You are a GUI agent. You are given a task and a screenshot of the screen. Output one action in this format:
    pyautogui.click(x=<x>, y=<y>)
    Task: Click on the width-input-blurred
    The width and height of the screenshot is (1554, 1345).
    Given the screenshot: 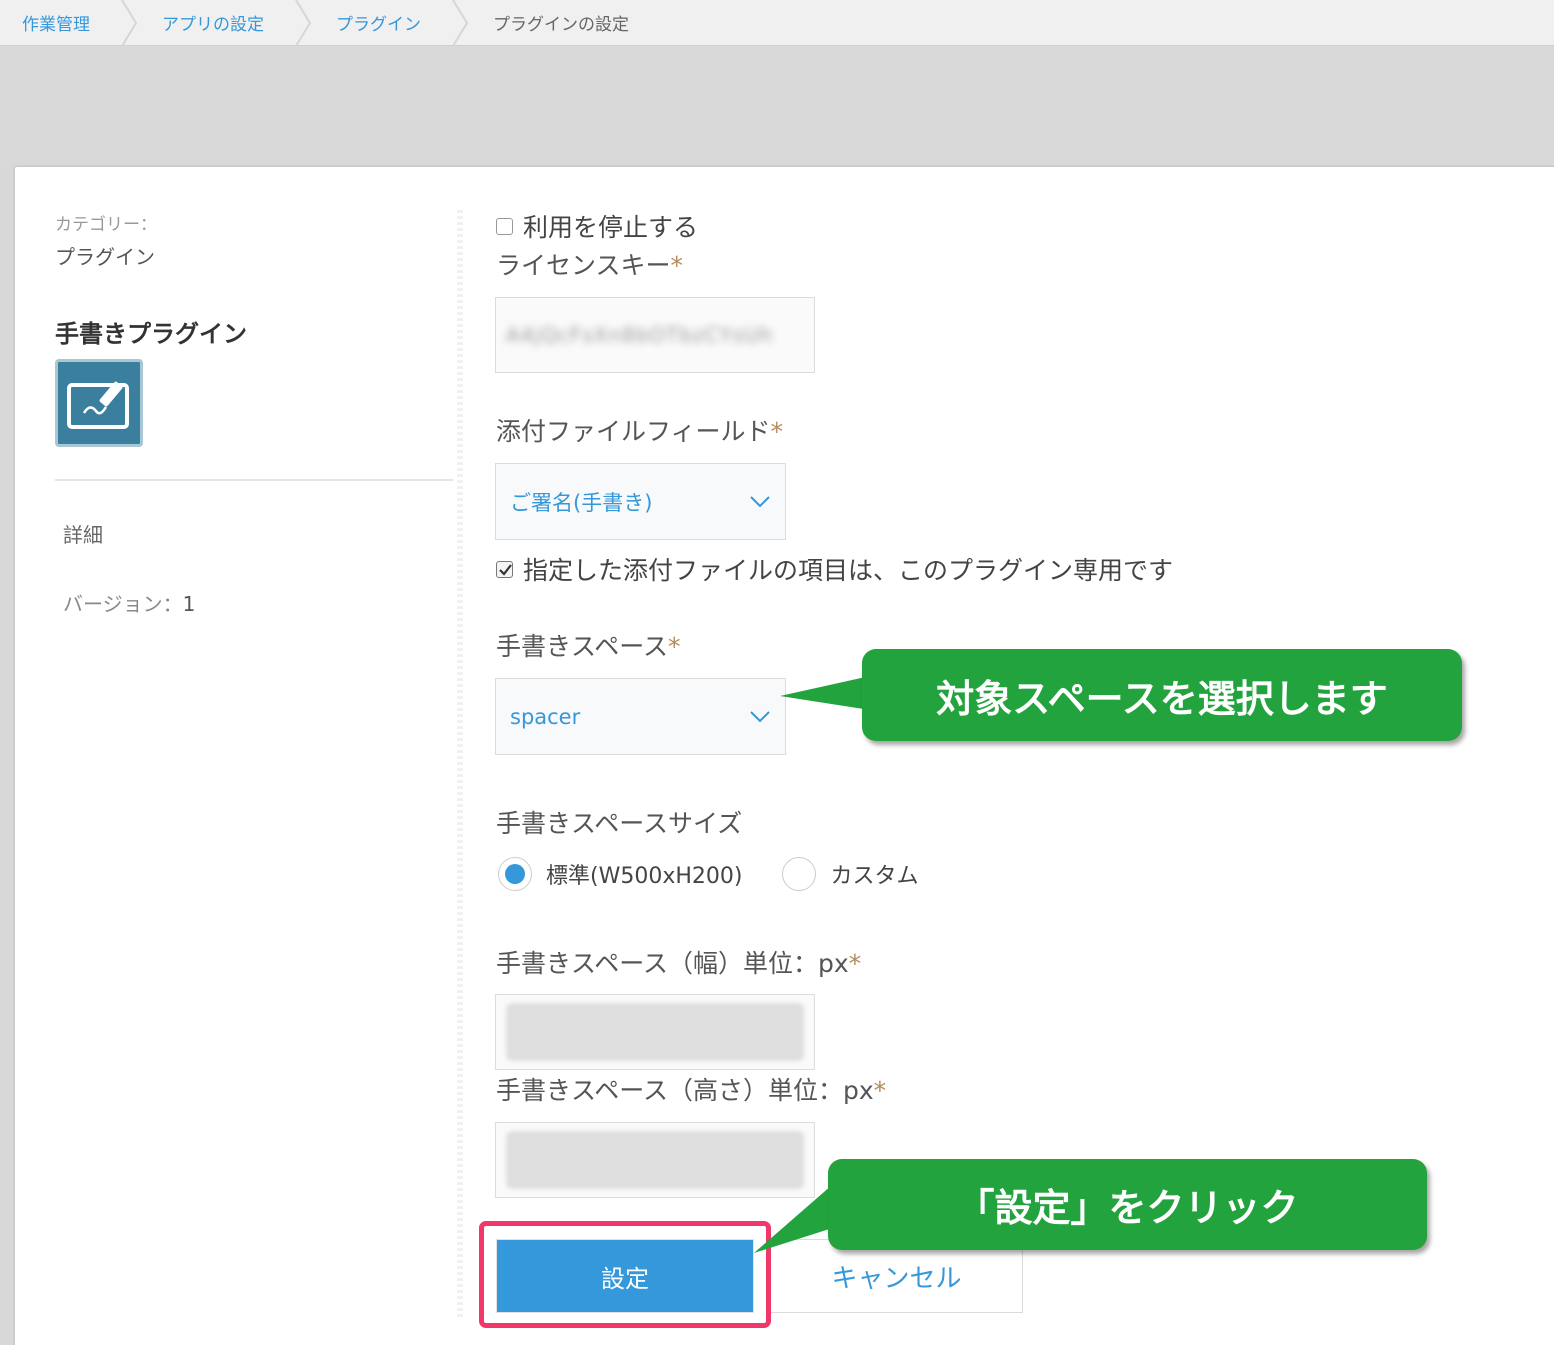 What is the action you would take?
    pyautogui.click(x=655, y=1032)
    